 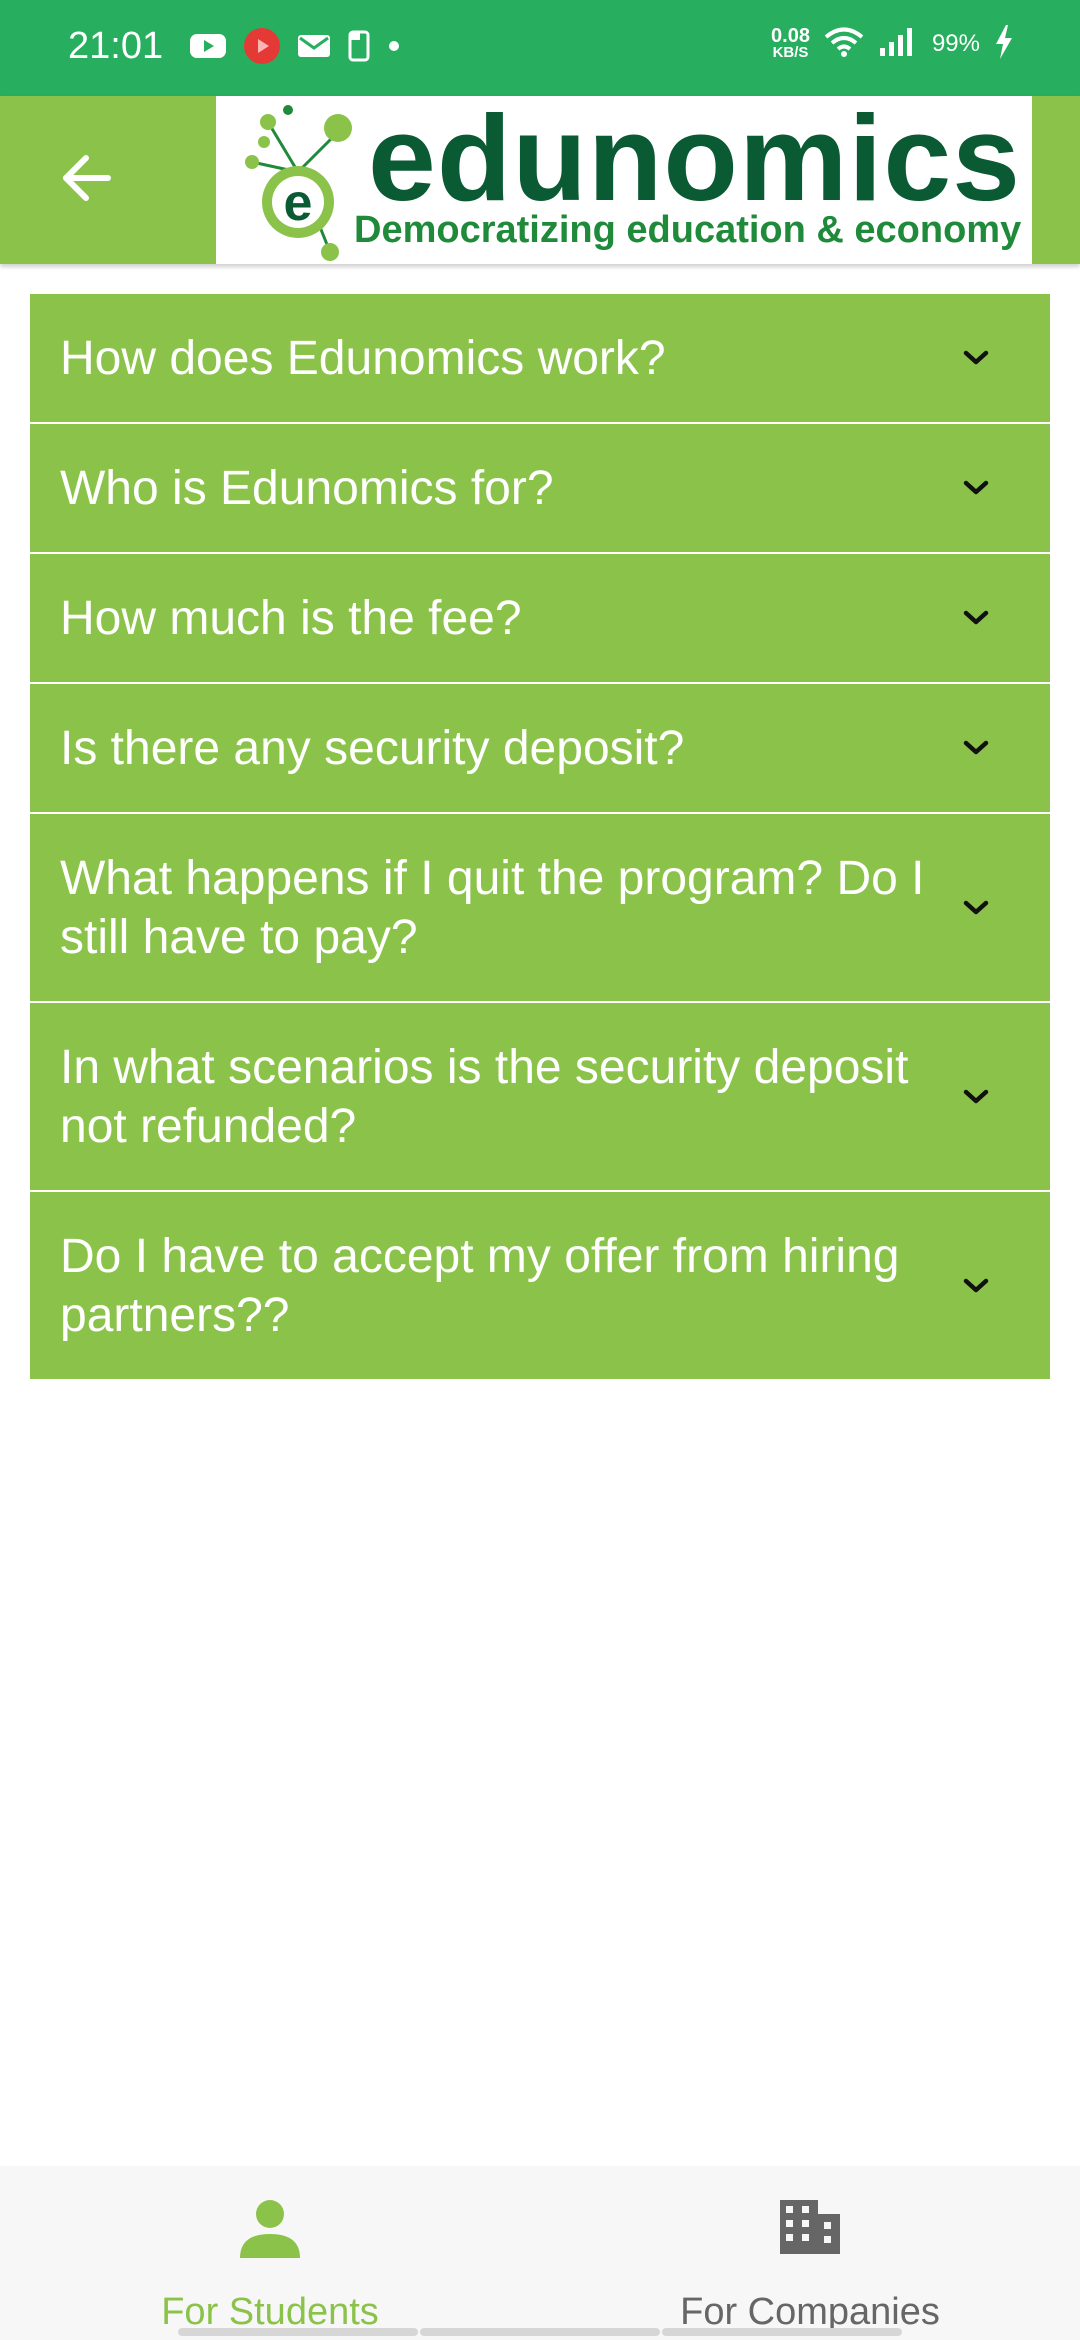 I want to click on faq-question: How much is the fee?, so click(x=291, y=618).